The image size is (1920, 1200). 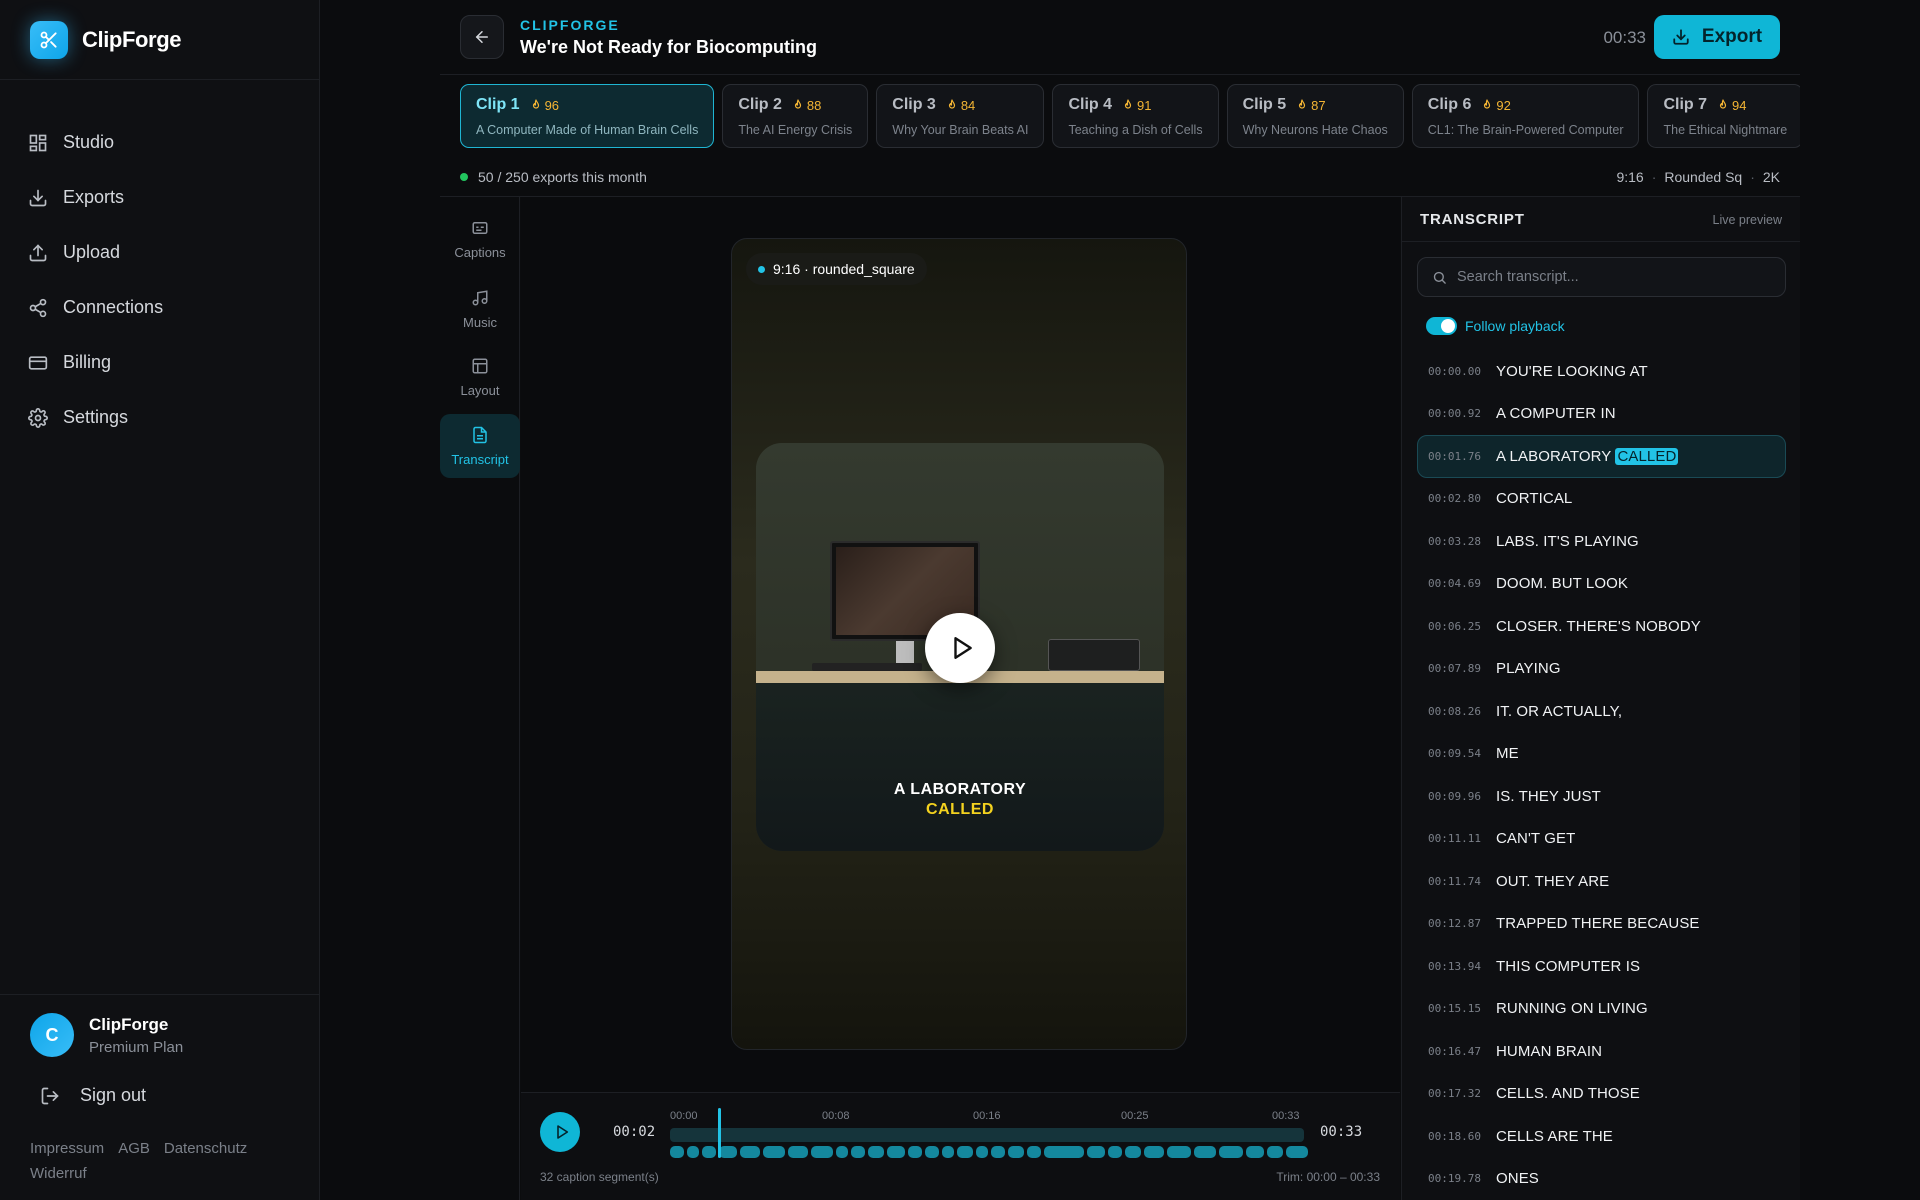 What do you see at coordinates (1601, 669) in the screenshot?
I see `transcript-row: 00:07.89 PLAYING` at bounding box center [1601, 669].